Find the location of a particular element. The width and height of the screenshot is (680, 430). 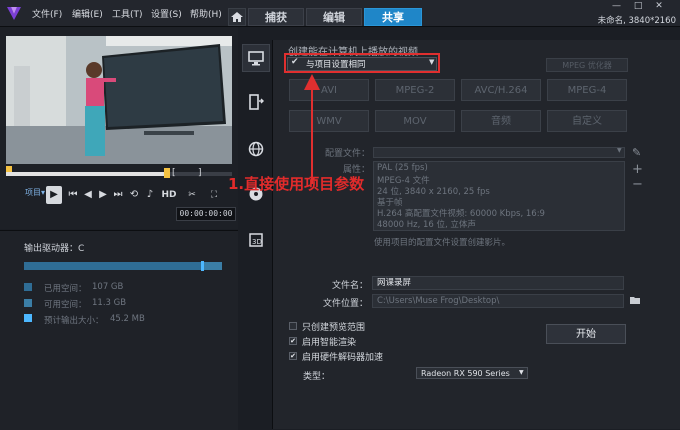

browse-folder-icon is located at coordinates (635, 301).